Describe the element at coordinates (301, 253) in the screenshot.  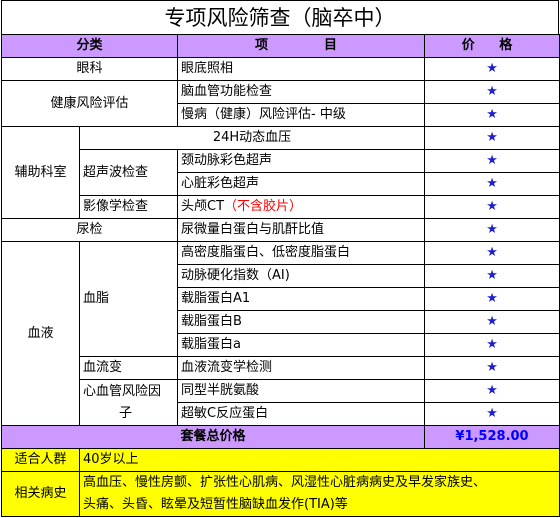
I see `item-cell: 高密度脂蛋白、低密度脂蛋白` at that location.